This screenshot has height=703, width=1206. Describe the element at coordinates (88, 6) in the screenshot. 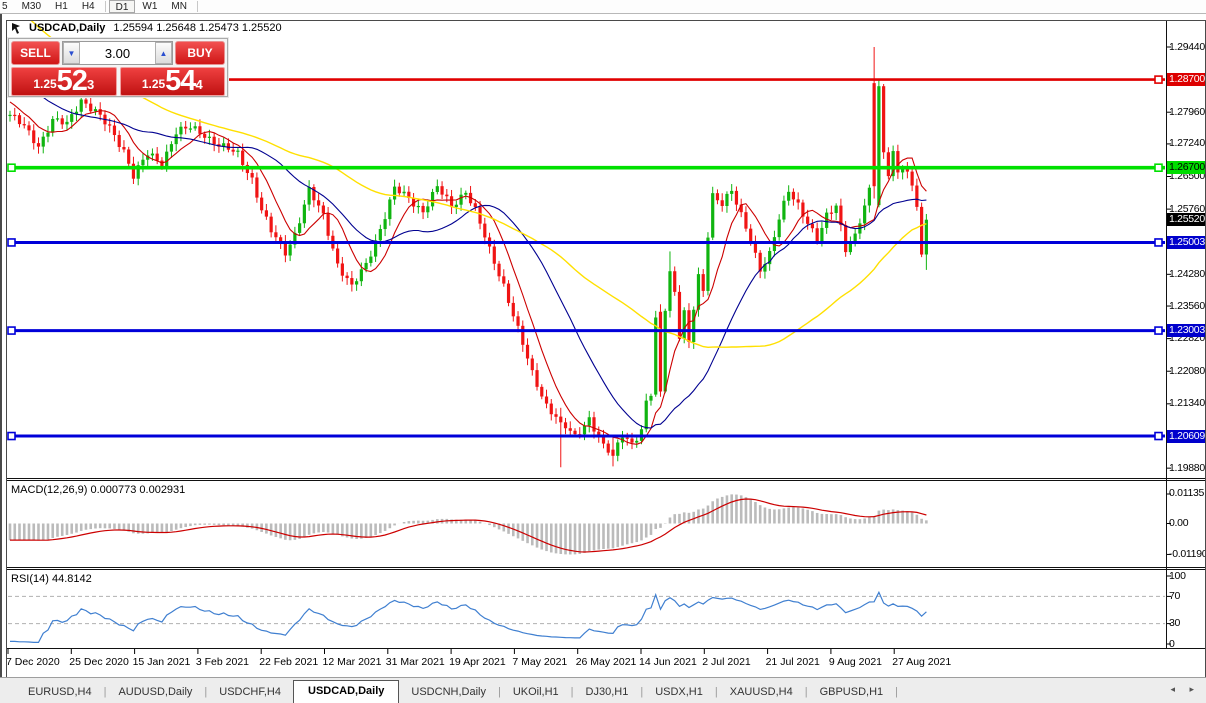

I see `timeframe-button-H4: H4` at that location.